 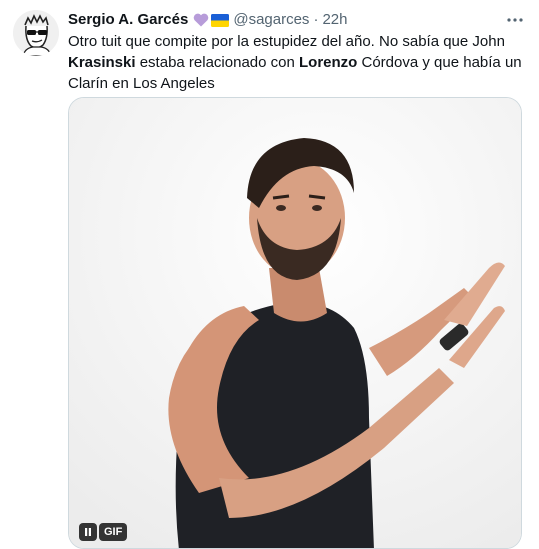 I want to click on ellipsis-icon, so click(x=515, y=20).